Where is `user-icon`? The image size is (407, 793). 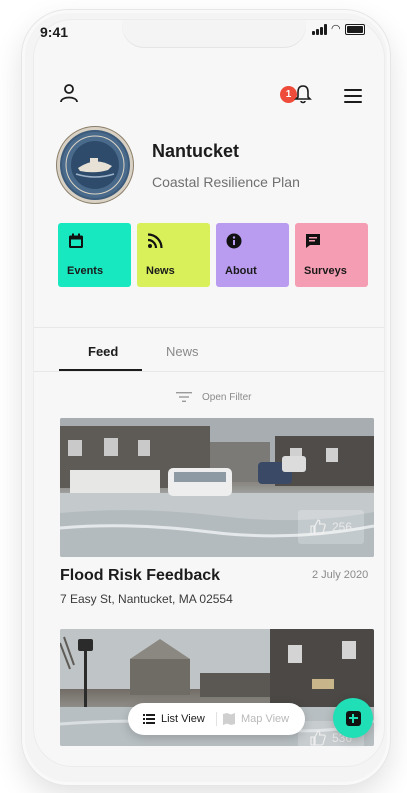 user-icon is located at coordinates (69, 93).